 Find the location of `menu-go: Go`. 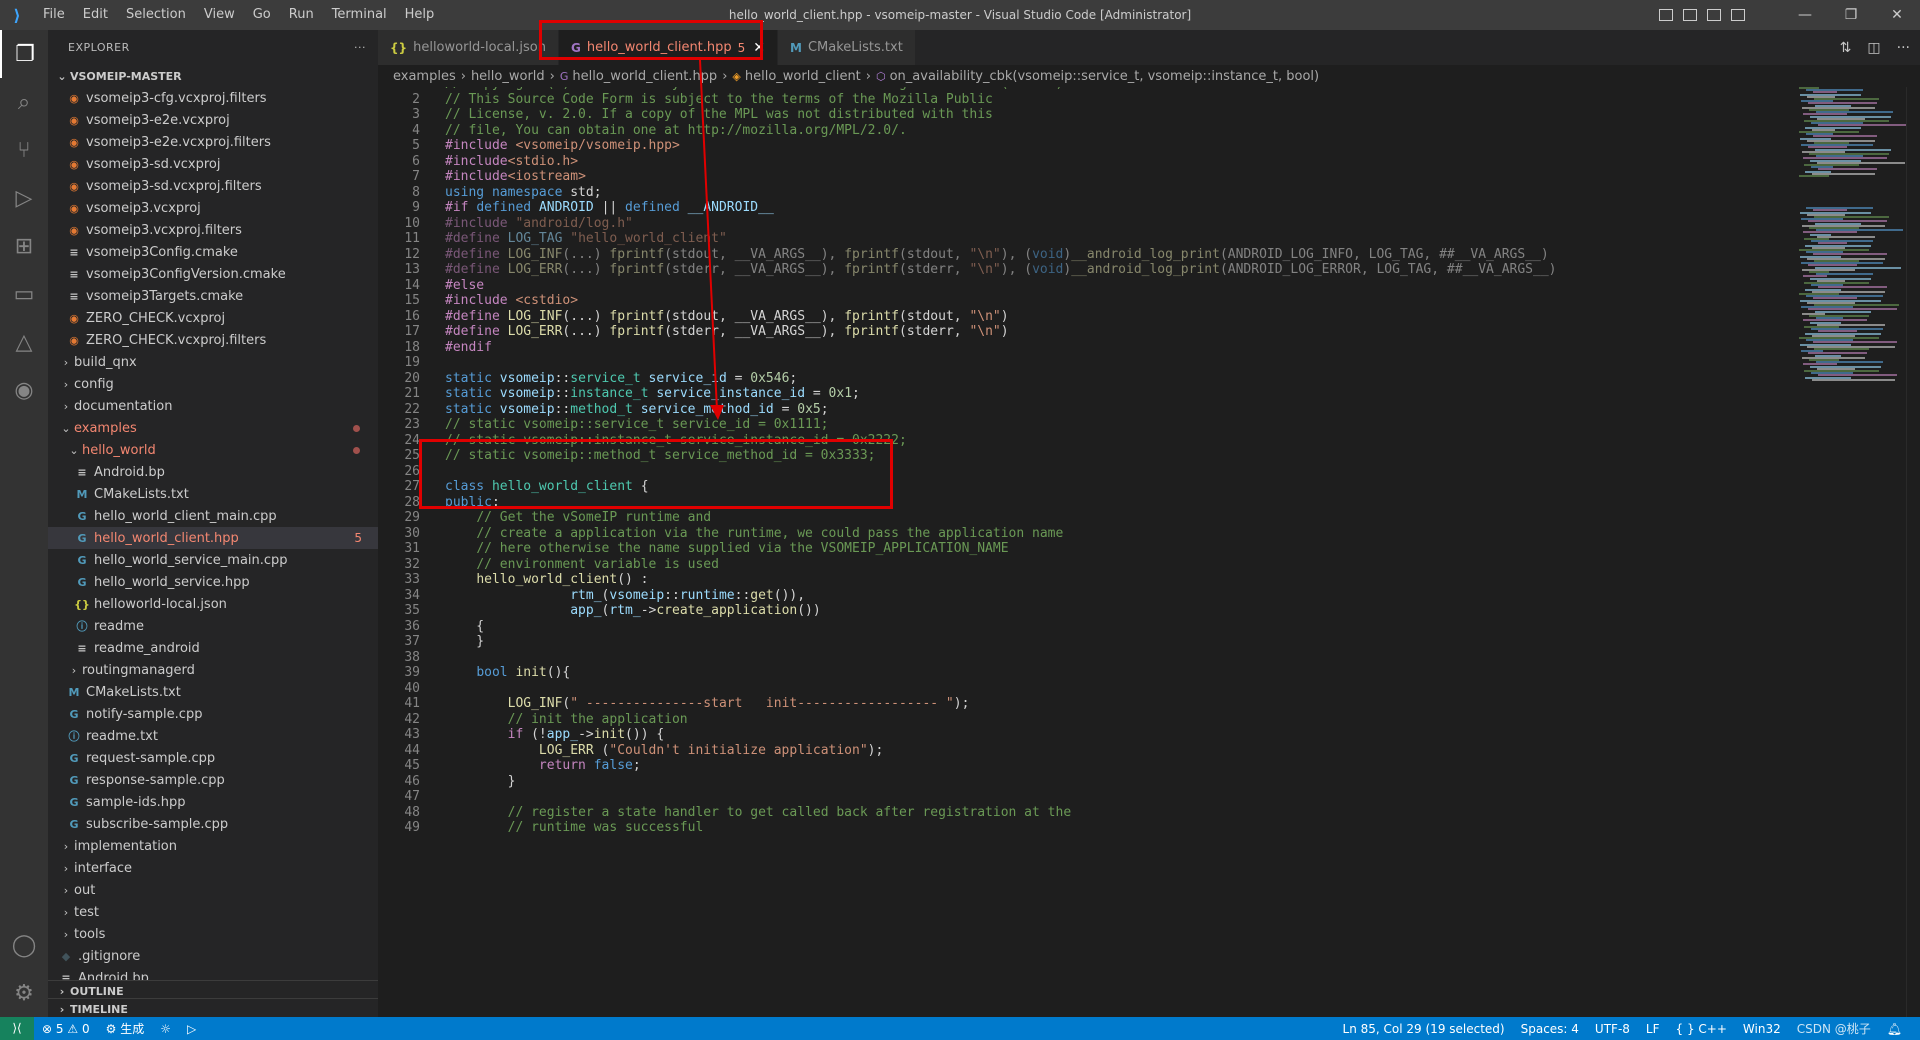

menu-go: Go is located at coordinates (262, 15).